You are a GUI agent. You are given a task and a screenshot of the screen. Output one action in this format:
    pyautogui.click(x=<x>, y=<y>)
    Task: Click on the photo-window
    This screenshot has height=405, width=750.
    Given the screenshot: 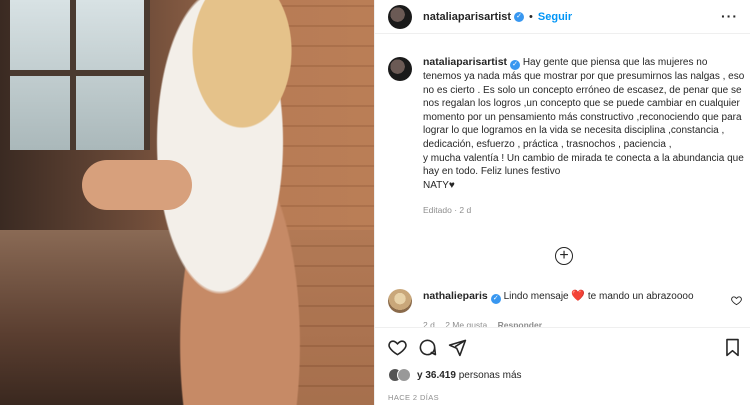 What is the action you would take?
    pyautogui.click(x=80, y=75)
    